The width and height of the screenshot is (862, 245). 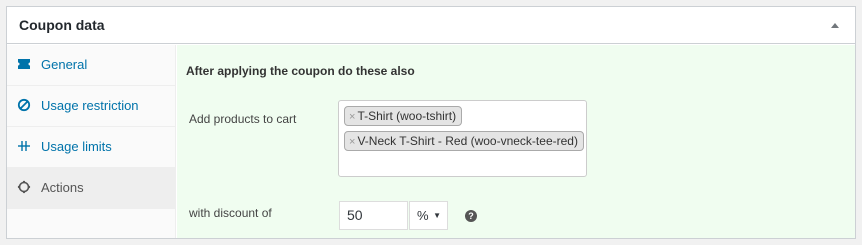 What do you see at coordinates (62, 187) in the screenshot?
I see `tab-actions-label: Actions` at bounding box center [62, 187].